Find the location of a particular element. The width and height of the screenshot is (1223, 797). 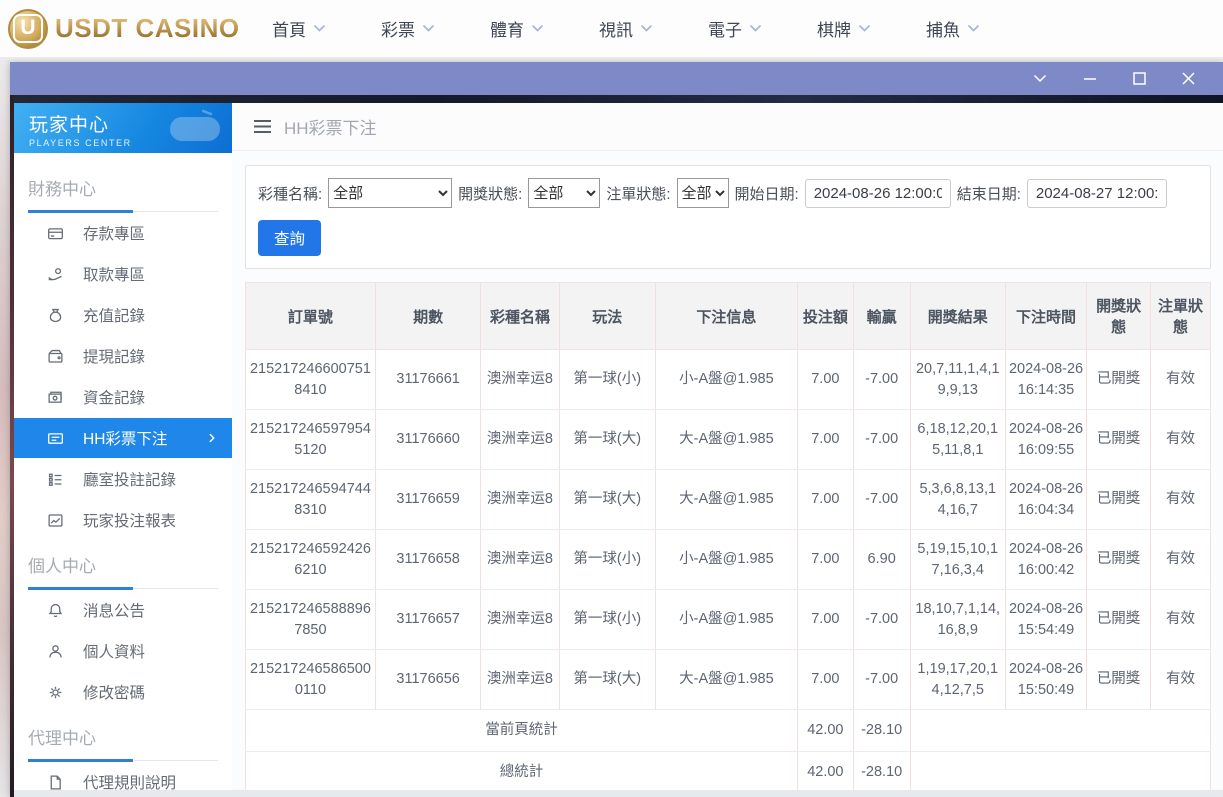

table-cell: 1,19,17,20,14,12,7,5 is located at coordinates (957, 680).